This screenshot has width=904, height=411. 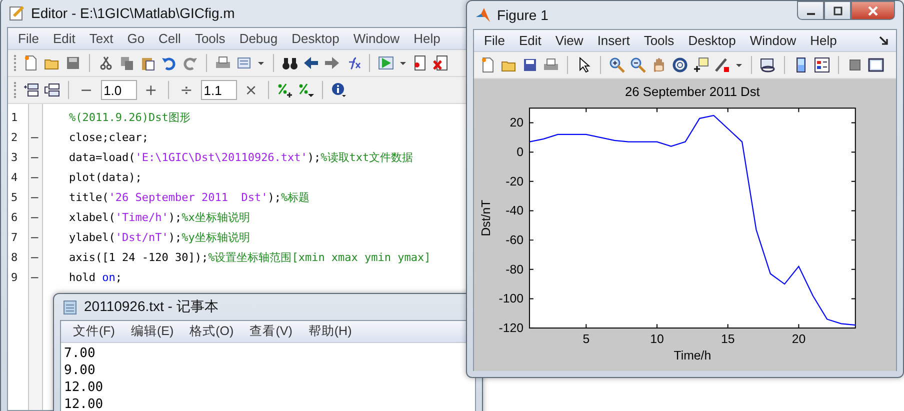 What do you see at coordinates (137, 38) in the screenshot?
I see `menu-item: Go` at bounding box center [137, 38].